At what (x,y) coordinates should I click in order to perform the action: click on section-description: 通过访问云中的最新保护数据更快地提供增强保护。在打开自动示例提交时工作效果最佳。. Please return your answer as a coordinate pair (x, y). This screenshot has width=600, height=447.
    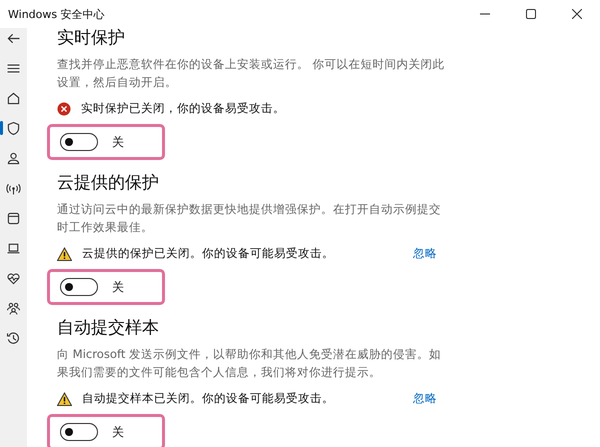
    Looking at the image, I should click on (249, 218).